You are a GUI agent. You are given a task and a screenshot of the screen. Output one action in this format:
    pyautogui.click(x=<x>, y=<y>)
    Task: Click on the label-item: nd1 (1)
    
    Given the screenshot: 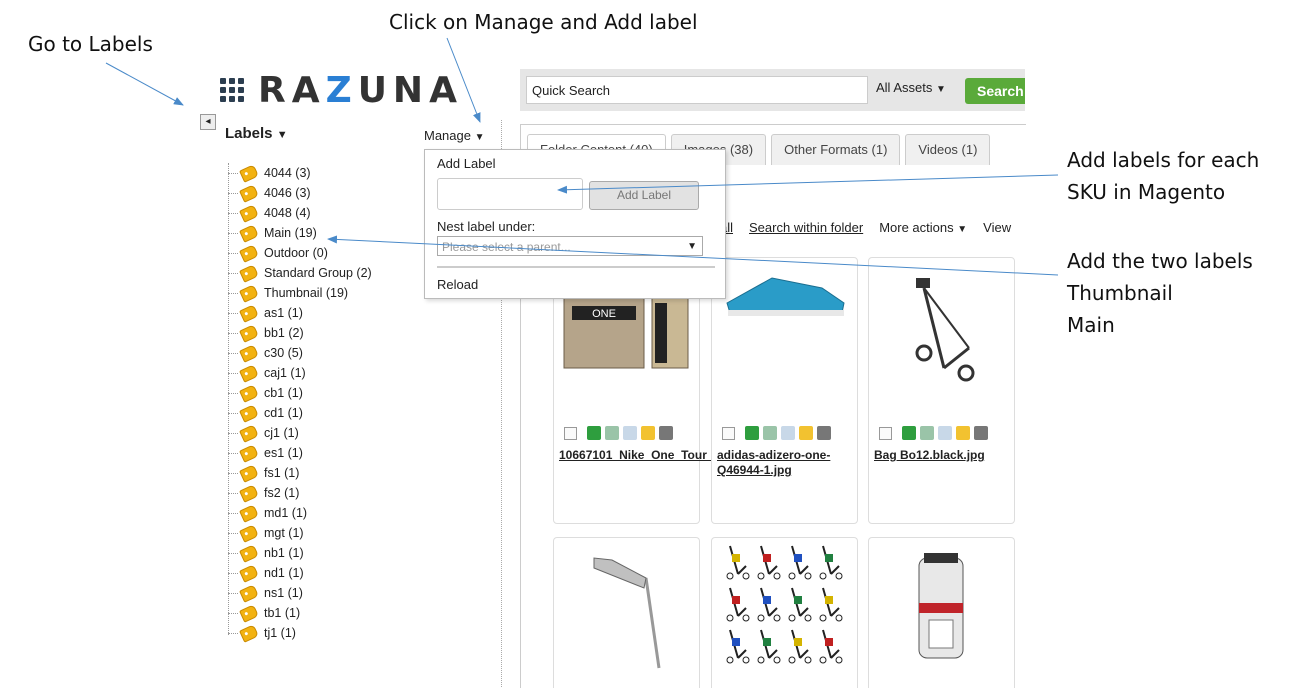 What is the action you would take?
    pyautogui.click(x=300, y=573)
    